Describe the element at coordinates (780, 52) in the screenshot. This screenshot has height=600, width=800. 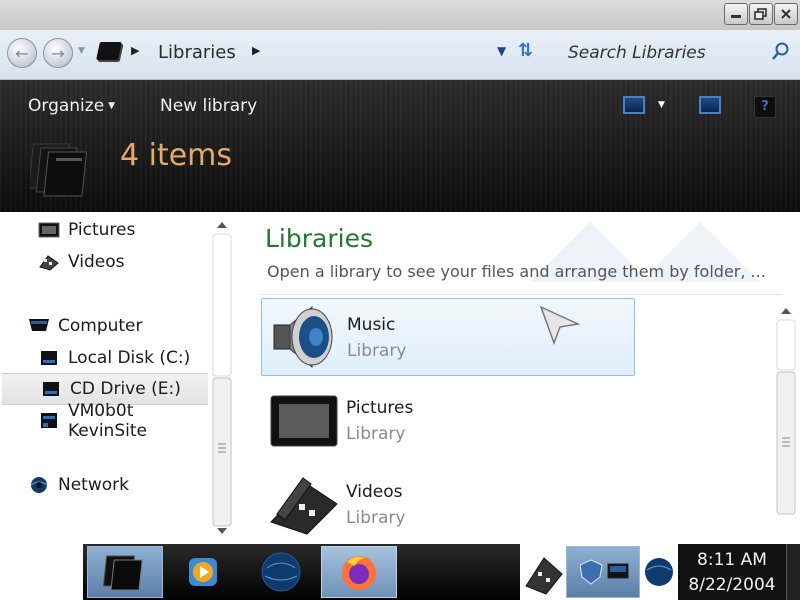
I see `search-icon` at that location.